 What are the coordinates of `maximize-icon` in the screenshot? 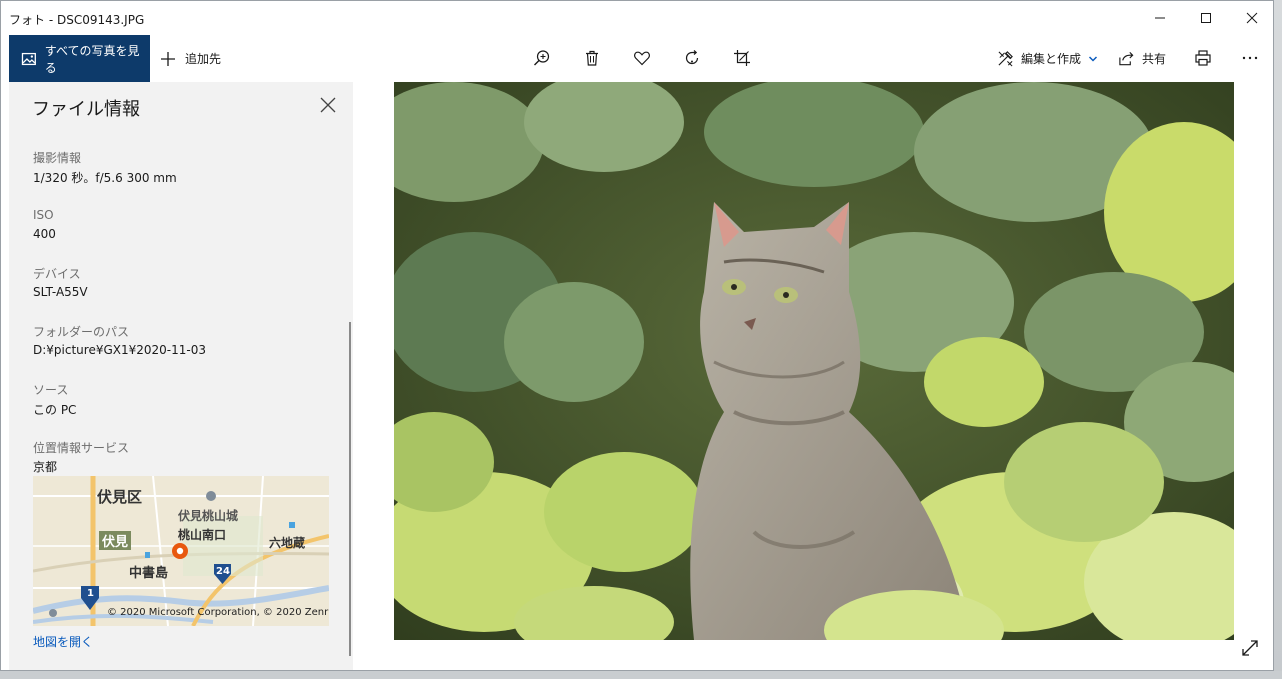 It's located at (1206, 18).